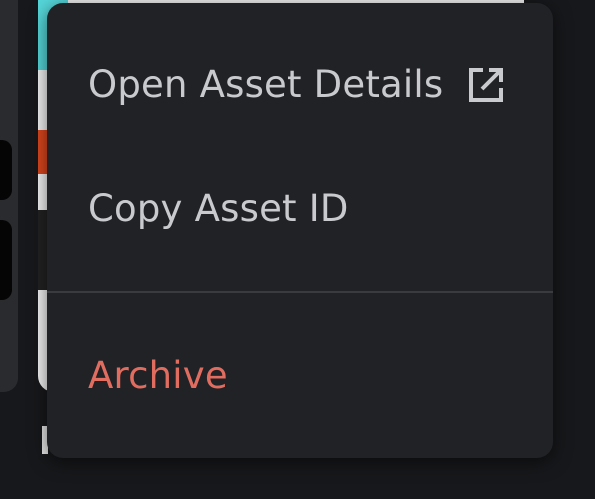 This screenshot has width=595, height=499. I want to click on menu-item-label: Open Asset Details, so click(266, 84).